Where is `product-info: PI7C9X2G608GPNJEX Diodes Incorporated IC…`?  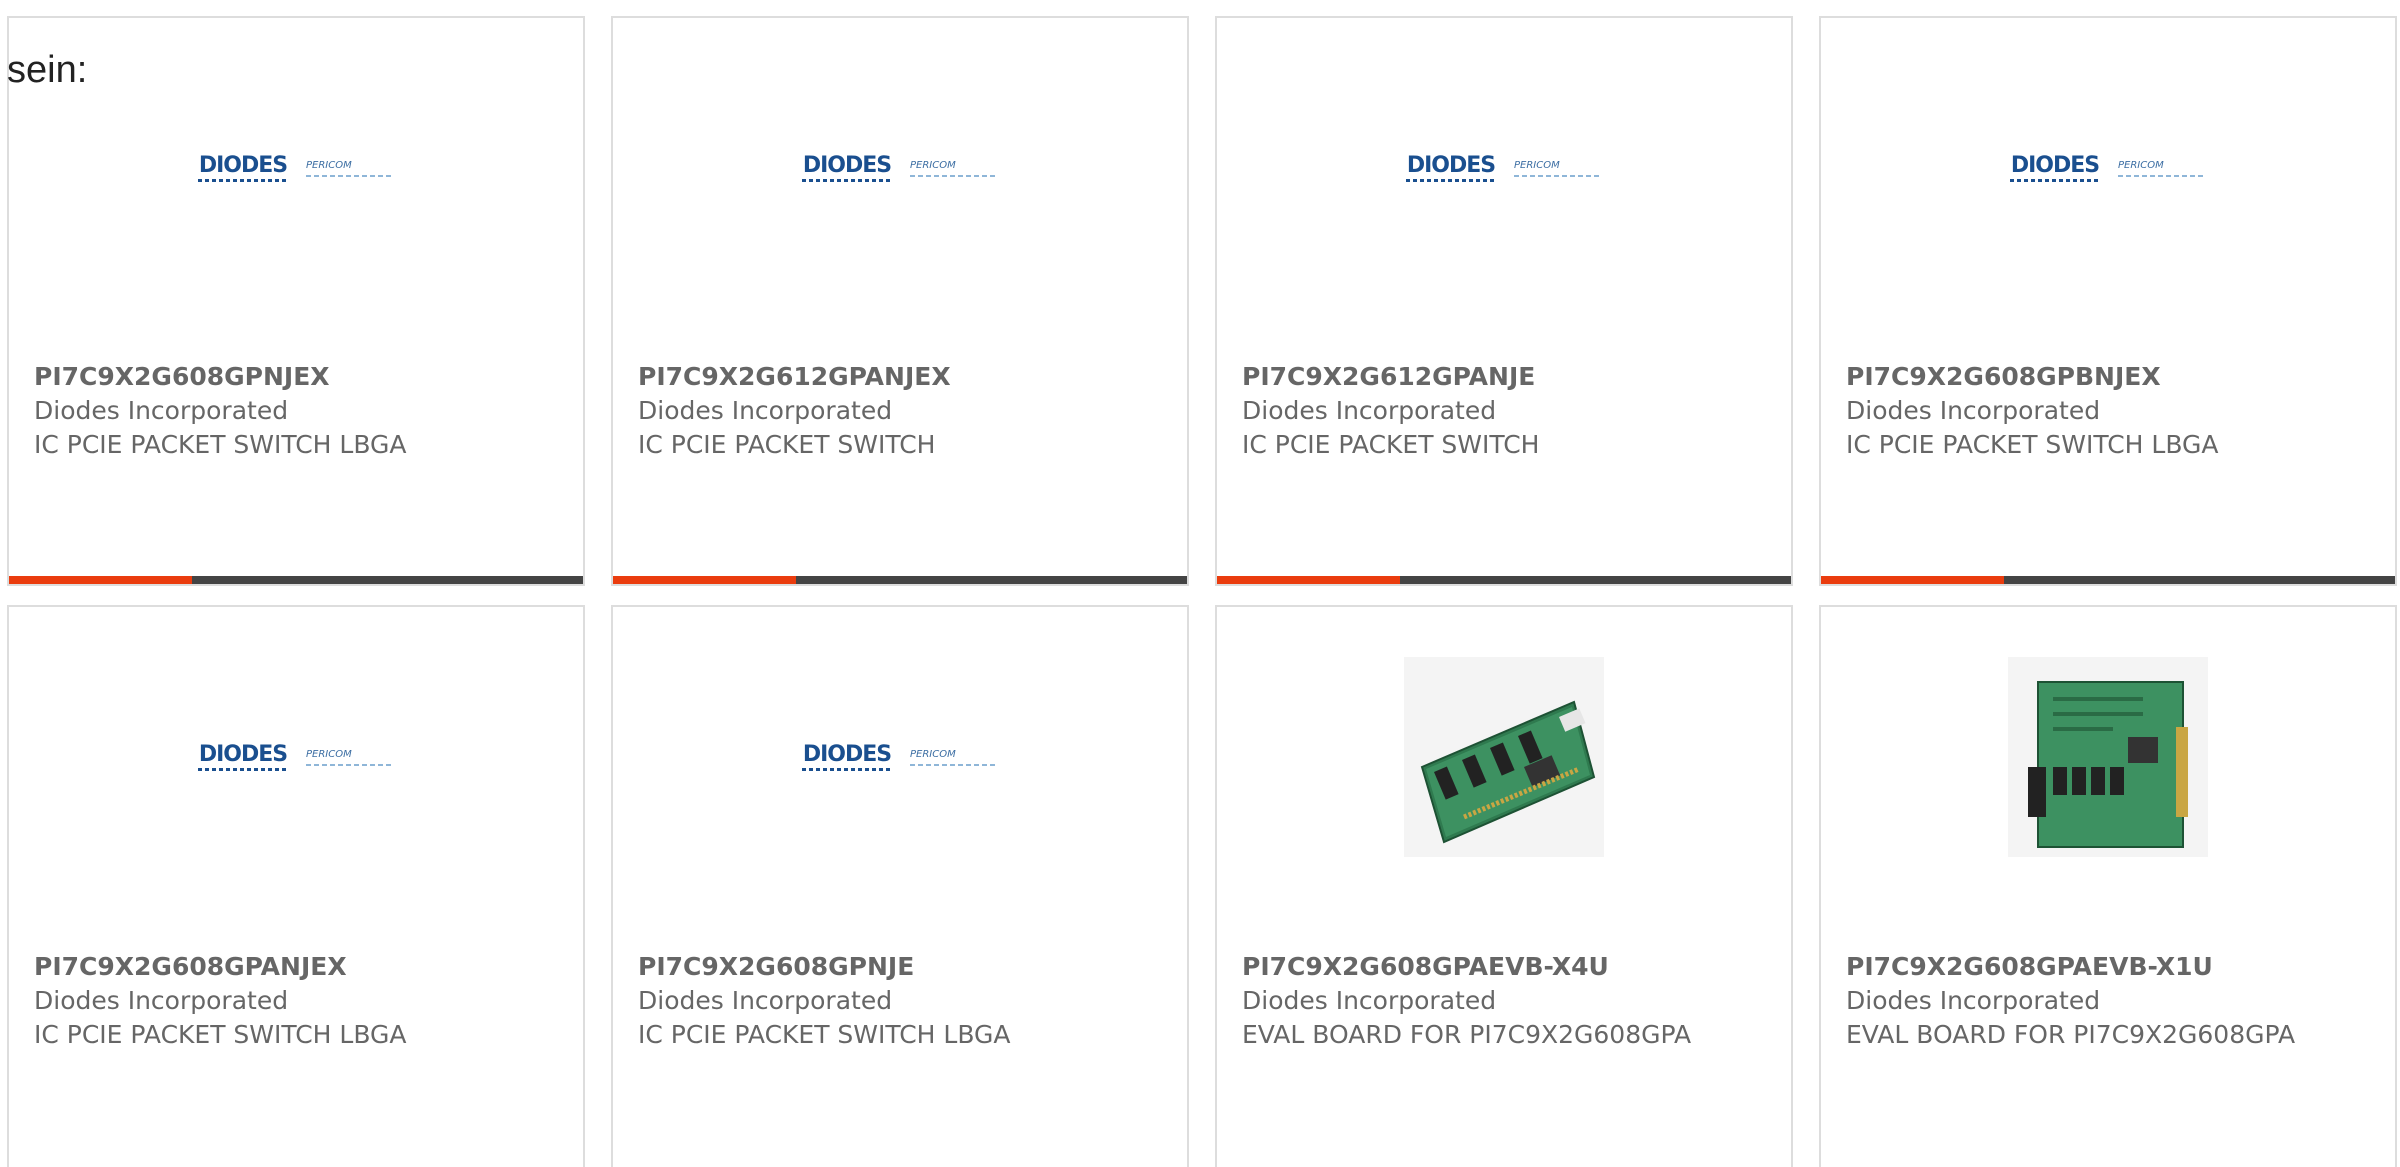 product-info: PI7C9X2G608GPNJEX Diodes Incorporated IC… is located at coordinates (298, 411).